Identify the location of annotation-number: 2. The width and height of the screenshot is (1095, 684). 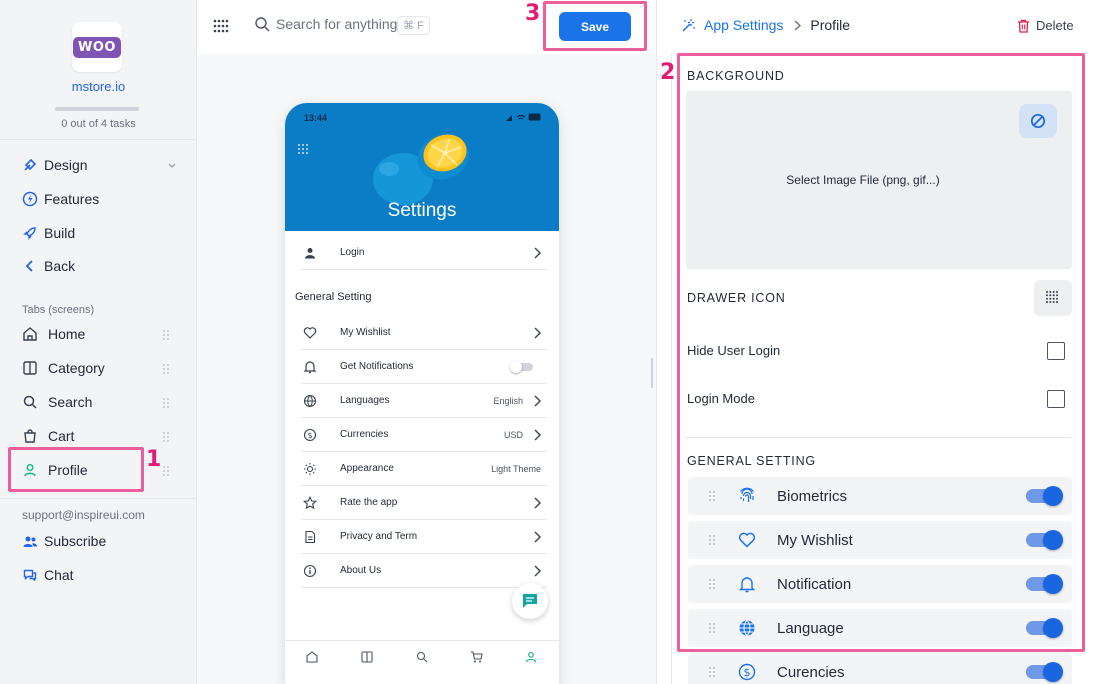
(668, 72).